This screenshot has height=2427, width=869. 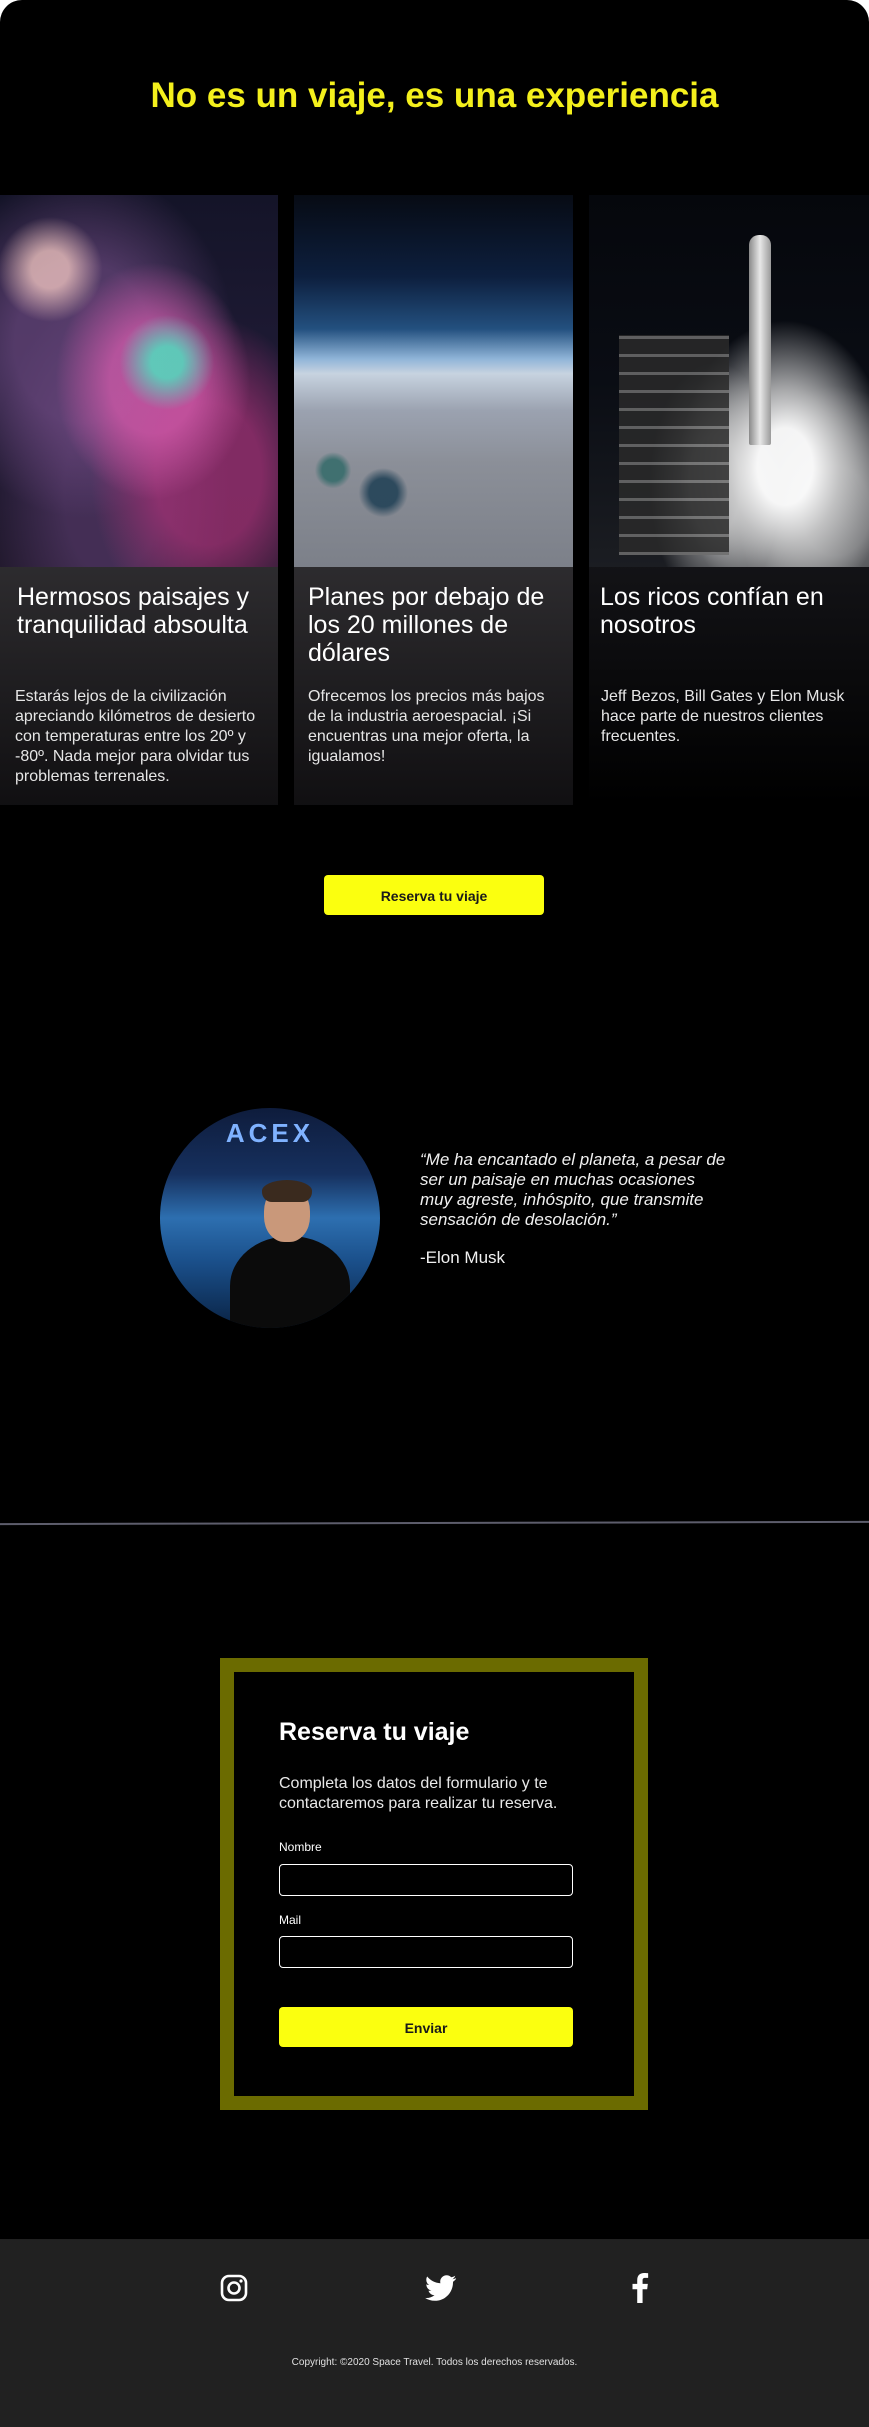 What do you see at coordinates (674, 445) in the screenshot?
I see `launch-tower` at bounding box center [674, 445].